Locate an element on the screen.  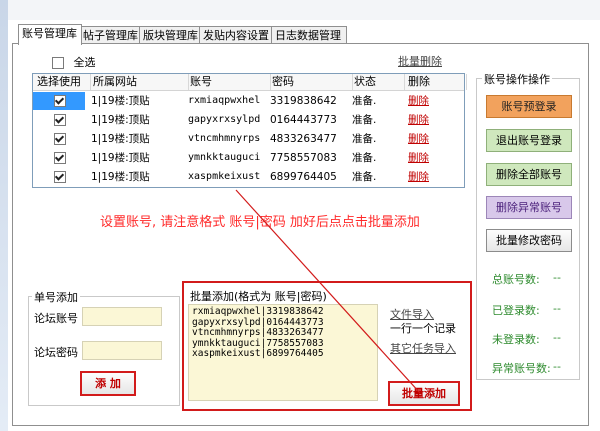
tab-label: 账号管理库 is located at coordinates (49, 33).